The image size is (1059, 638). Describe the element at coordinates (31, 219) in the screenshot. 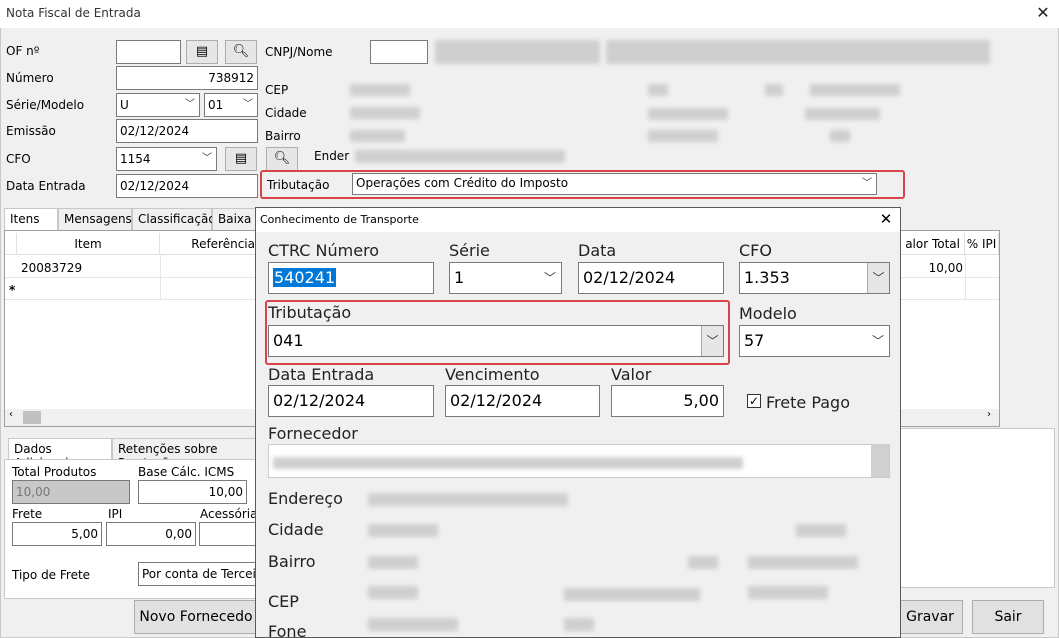

I see `tab-itens: Itens` at that location.